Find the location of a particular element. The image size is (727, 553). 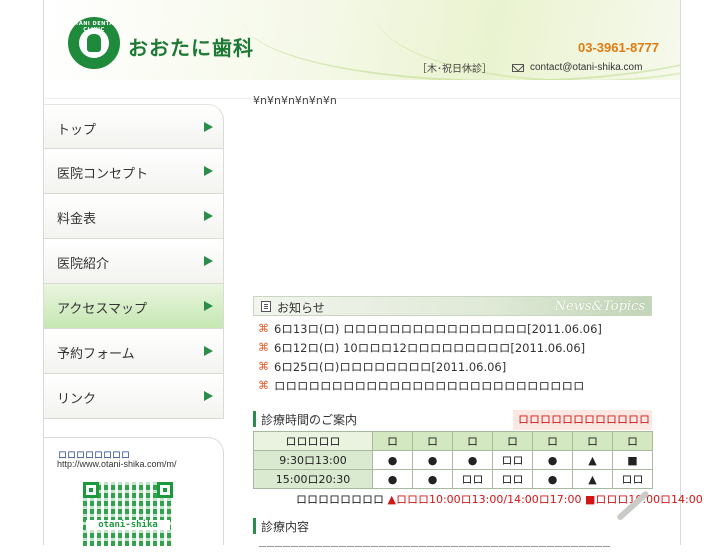

mail-icon is located at coordinates (518, 68).